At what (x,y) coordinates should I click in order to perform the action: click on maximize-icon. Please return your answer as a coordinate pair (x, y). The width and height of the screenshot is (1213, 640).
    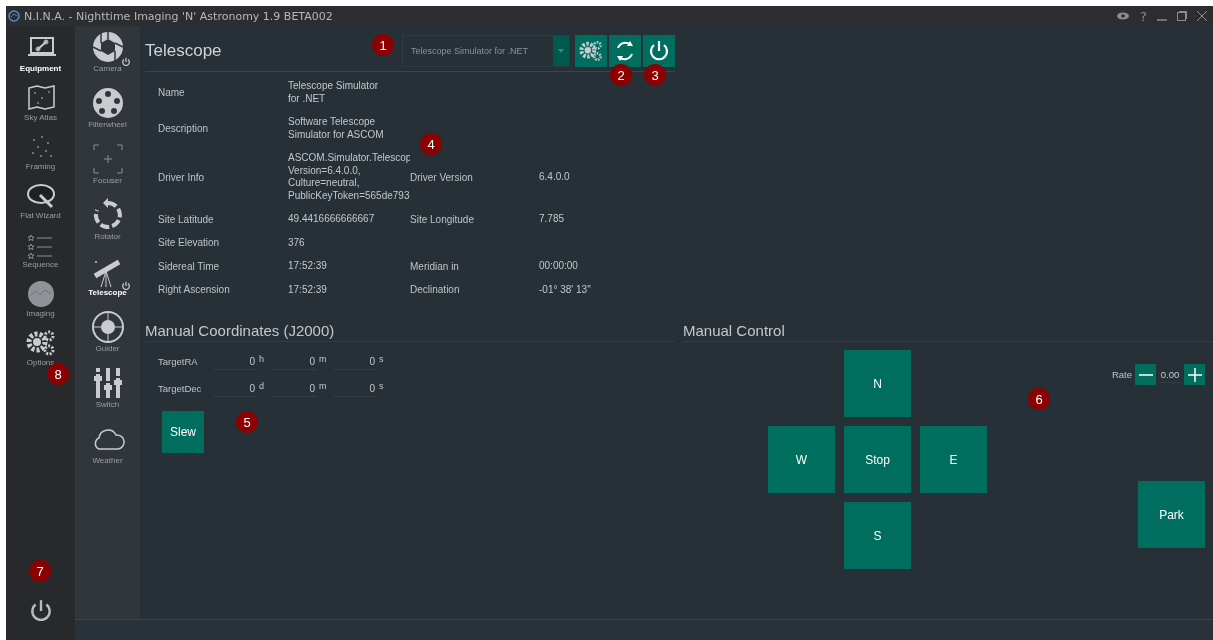
    Looking at the image, I should click on (1182, 16).